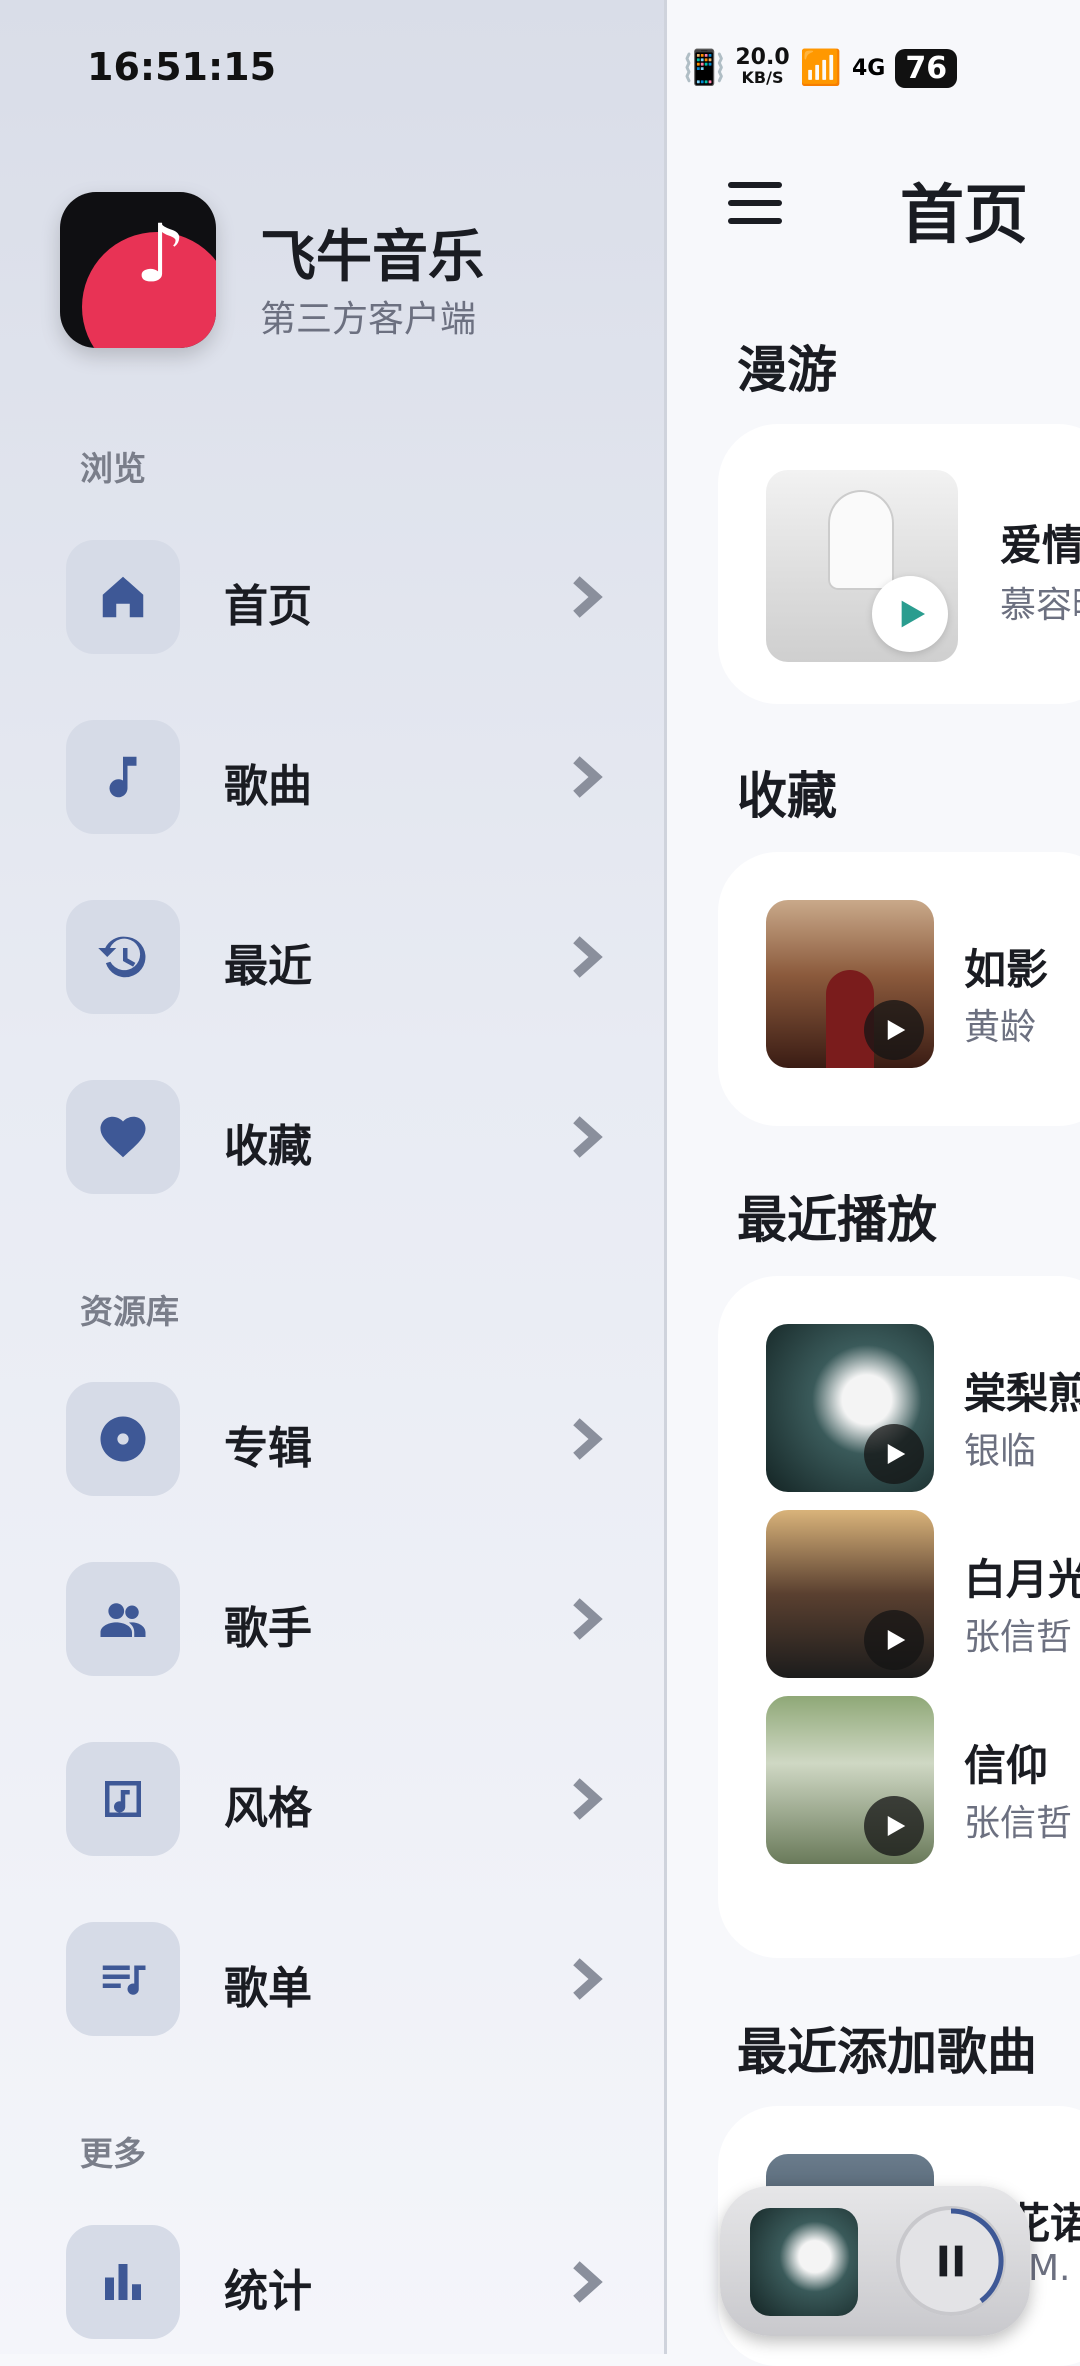 The width and height of the screenshot is (1080, 2366). Describe the element at coordinates (1022, 1393) in the screenshot. I see `song-title: 棠梨煎` at that location.